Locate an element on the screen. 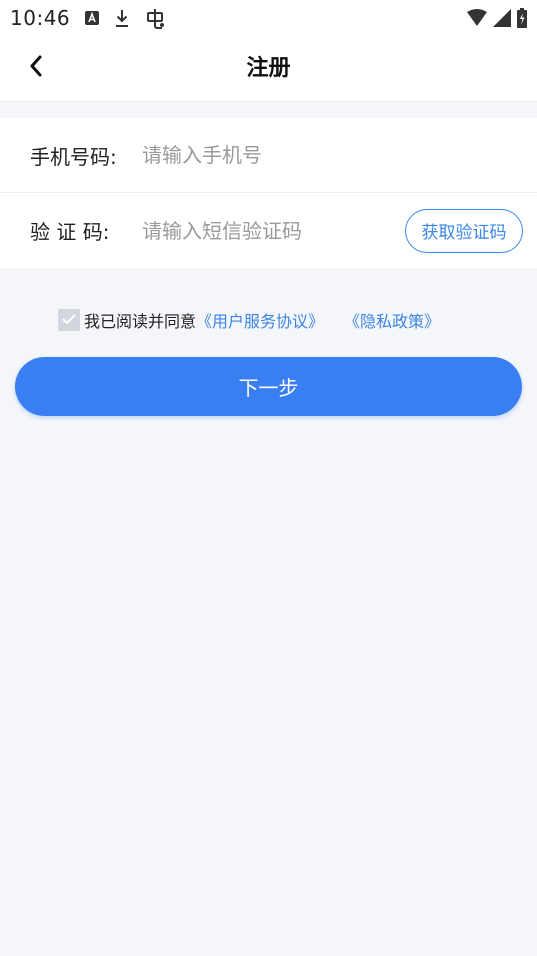 This screenshot has width=537, height=956. status-left: 10:46 is located at coordinates (88, 18).